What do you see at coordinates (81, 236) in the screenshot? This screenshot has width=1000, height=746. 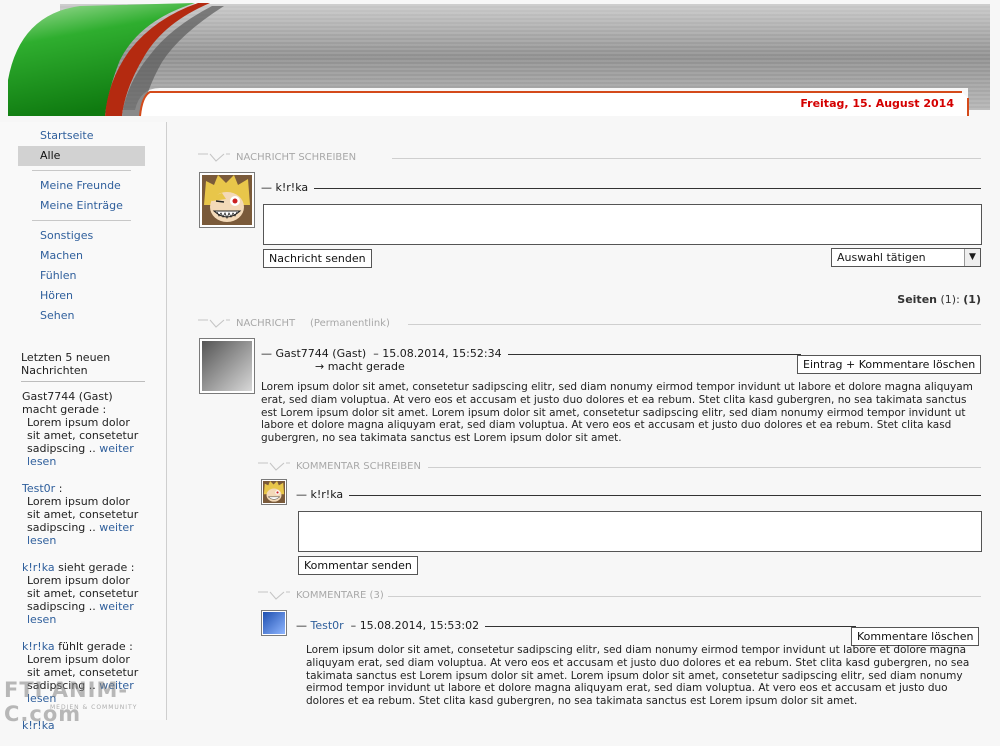 I see `sidebar-item-sonstiges: Sonstiges` at bounding box center [81, 236].